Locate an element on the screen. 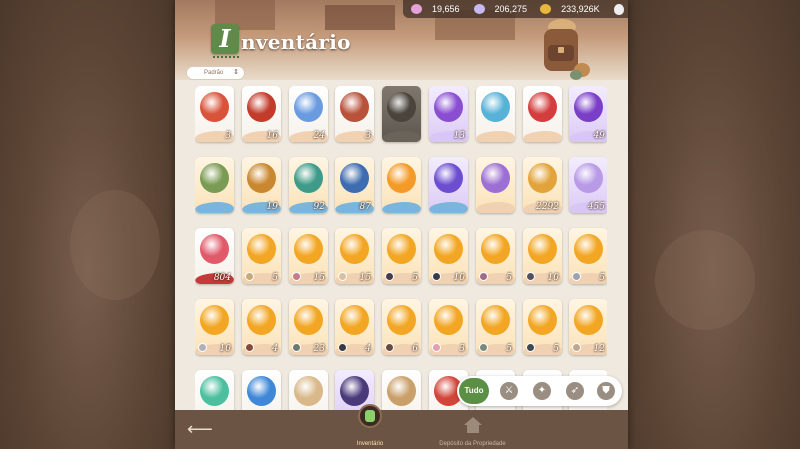  back-arrow-icon: ⟵ is located at coordinates (200, 429).